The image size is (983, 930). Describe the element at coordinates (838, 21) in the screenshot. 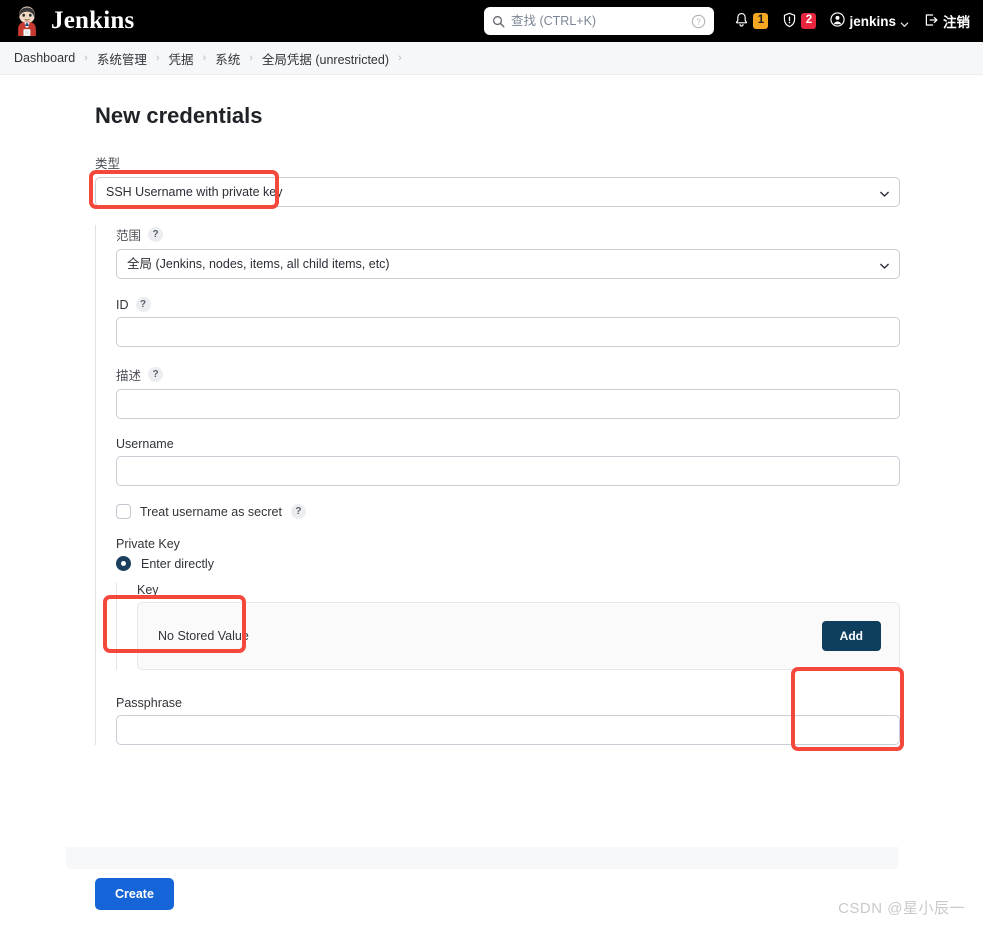

I see `user-circle-icon` at that location.